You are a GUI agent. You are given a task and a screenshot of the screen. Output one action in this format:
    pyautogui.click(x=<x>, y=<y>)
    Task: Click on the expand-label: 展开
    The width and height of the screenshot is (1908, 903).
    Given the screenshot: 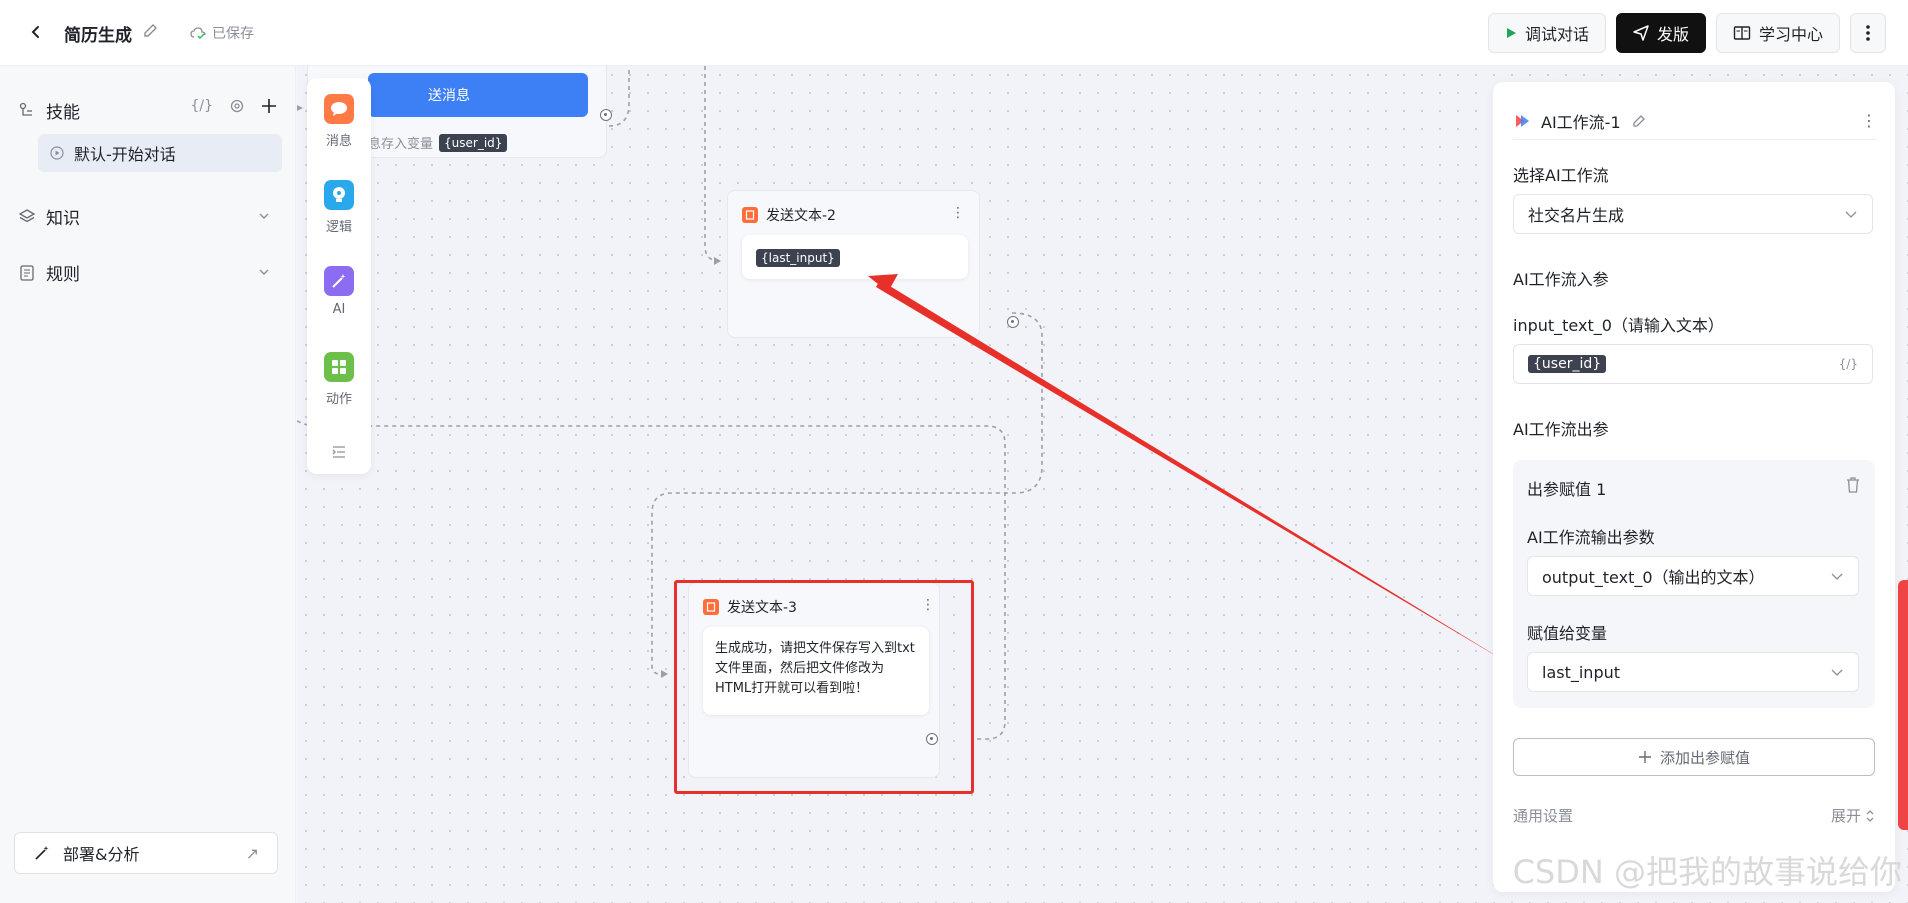 What is the action you would take?
    pyautogui.click(x=1845, y=816)
    